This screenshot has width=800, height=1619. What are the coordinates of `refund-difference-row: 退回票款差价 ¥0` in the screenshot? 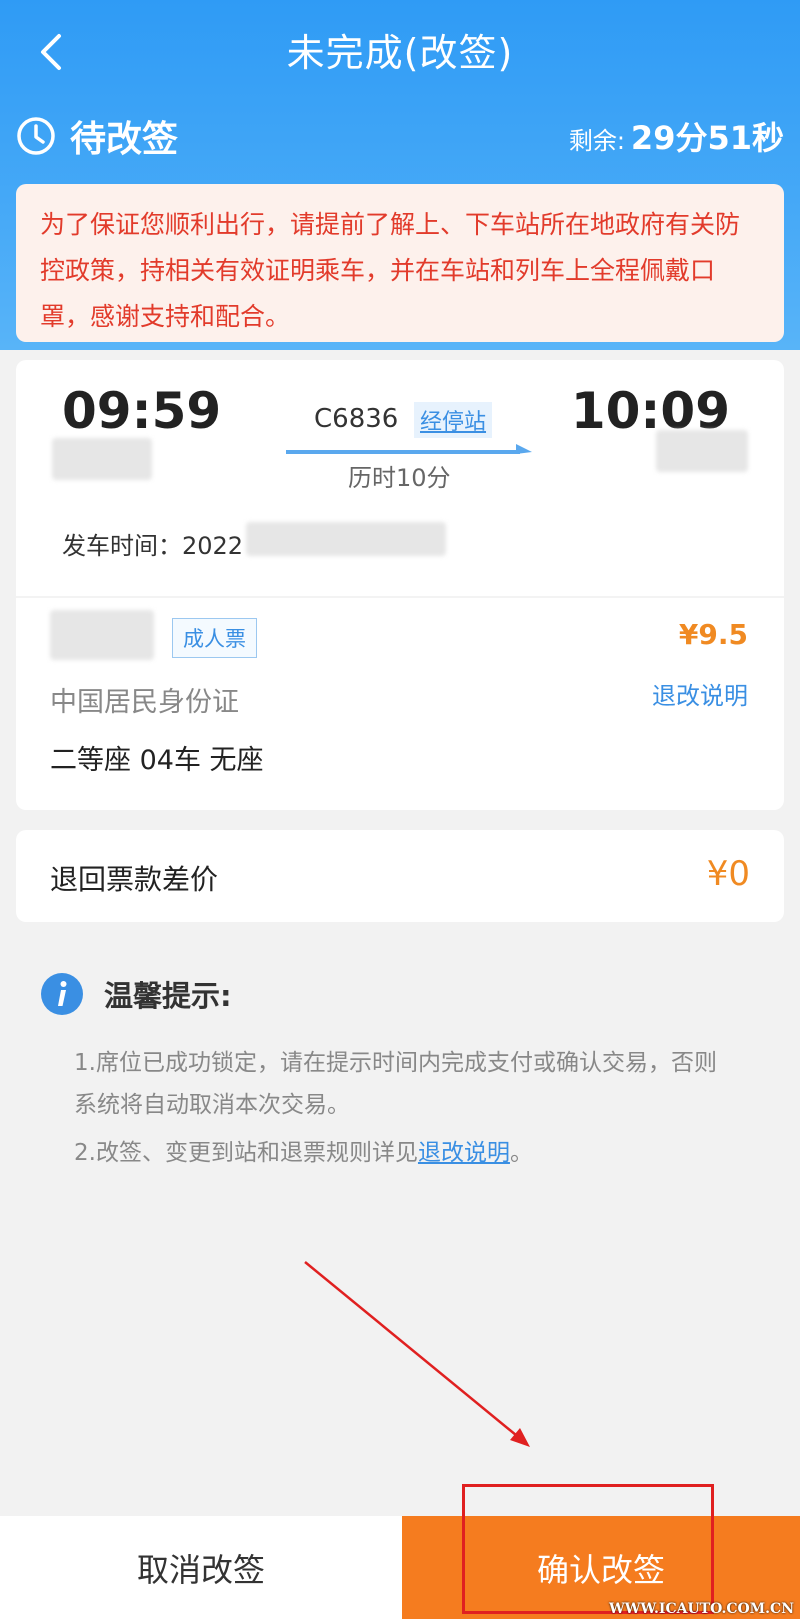 It's located at (400, 876).